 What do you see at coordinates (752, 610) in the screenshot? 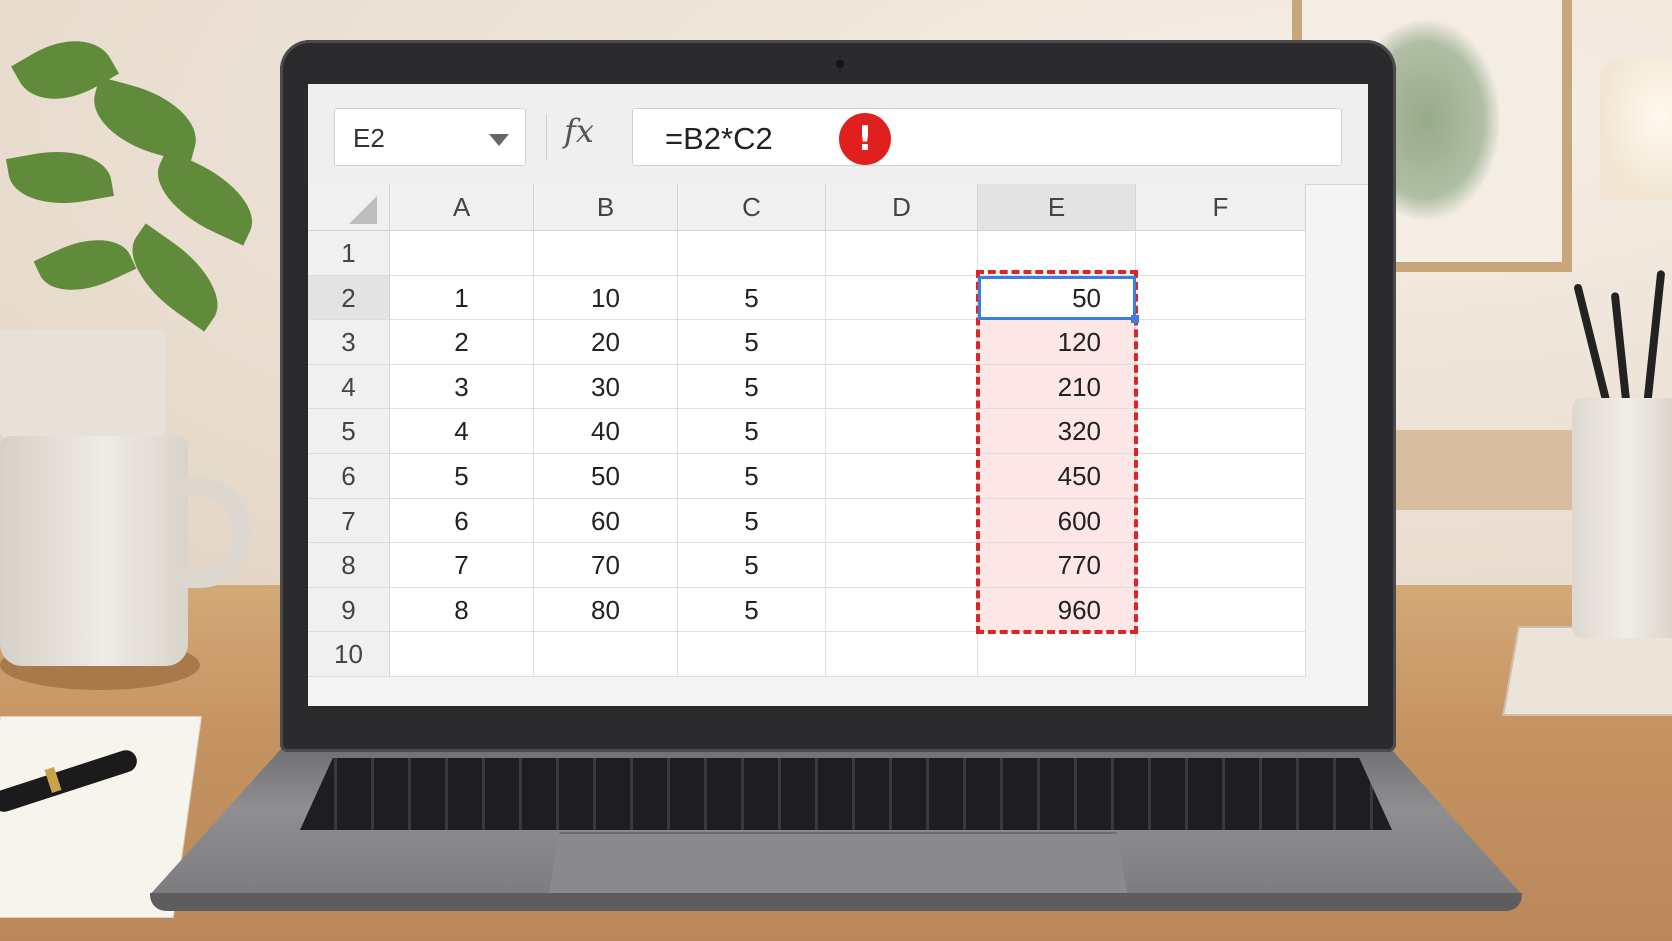
I see `cell-c9: 5` at bounding box center [752, 610].